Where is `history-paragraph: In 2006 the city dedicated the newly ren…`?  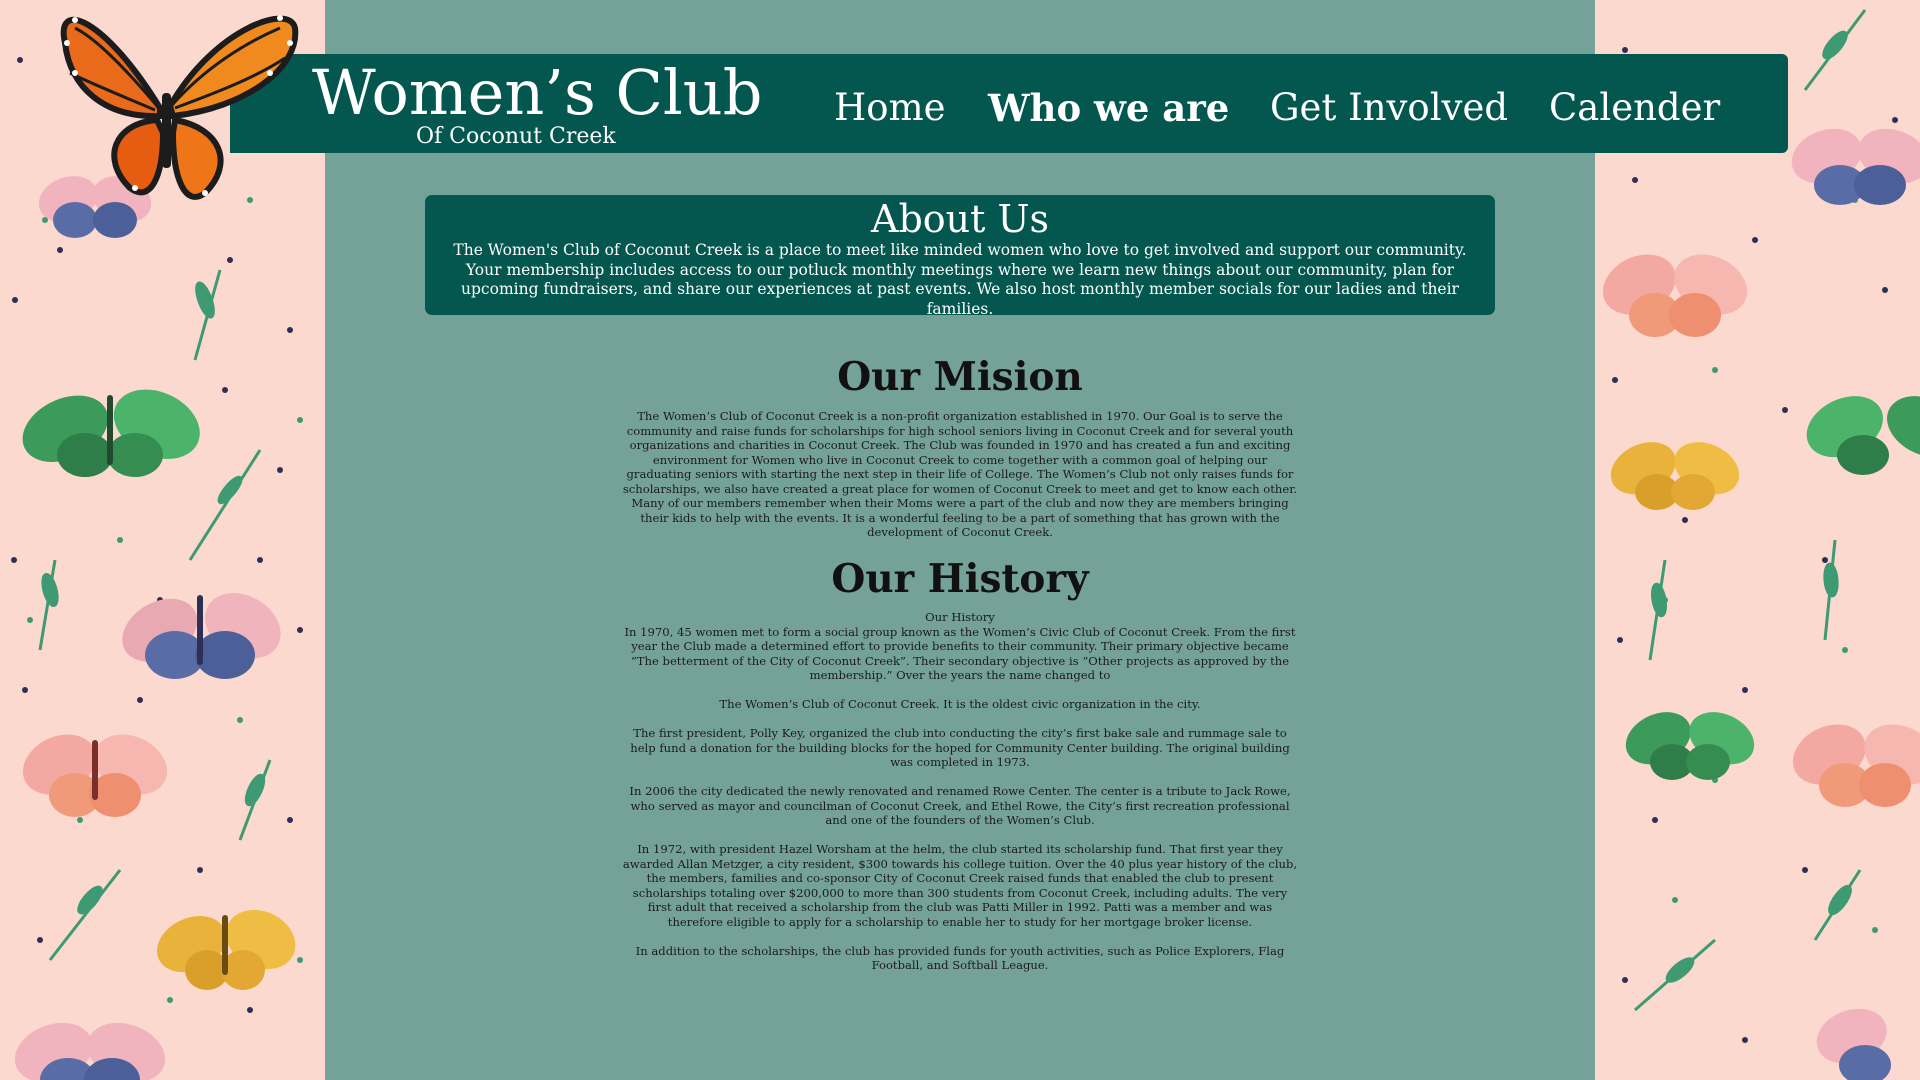 history-paragraph: In 2006 the city dedicated the newly ren… is located at coordinates (960, 805).